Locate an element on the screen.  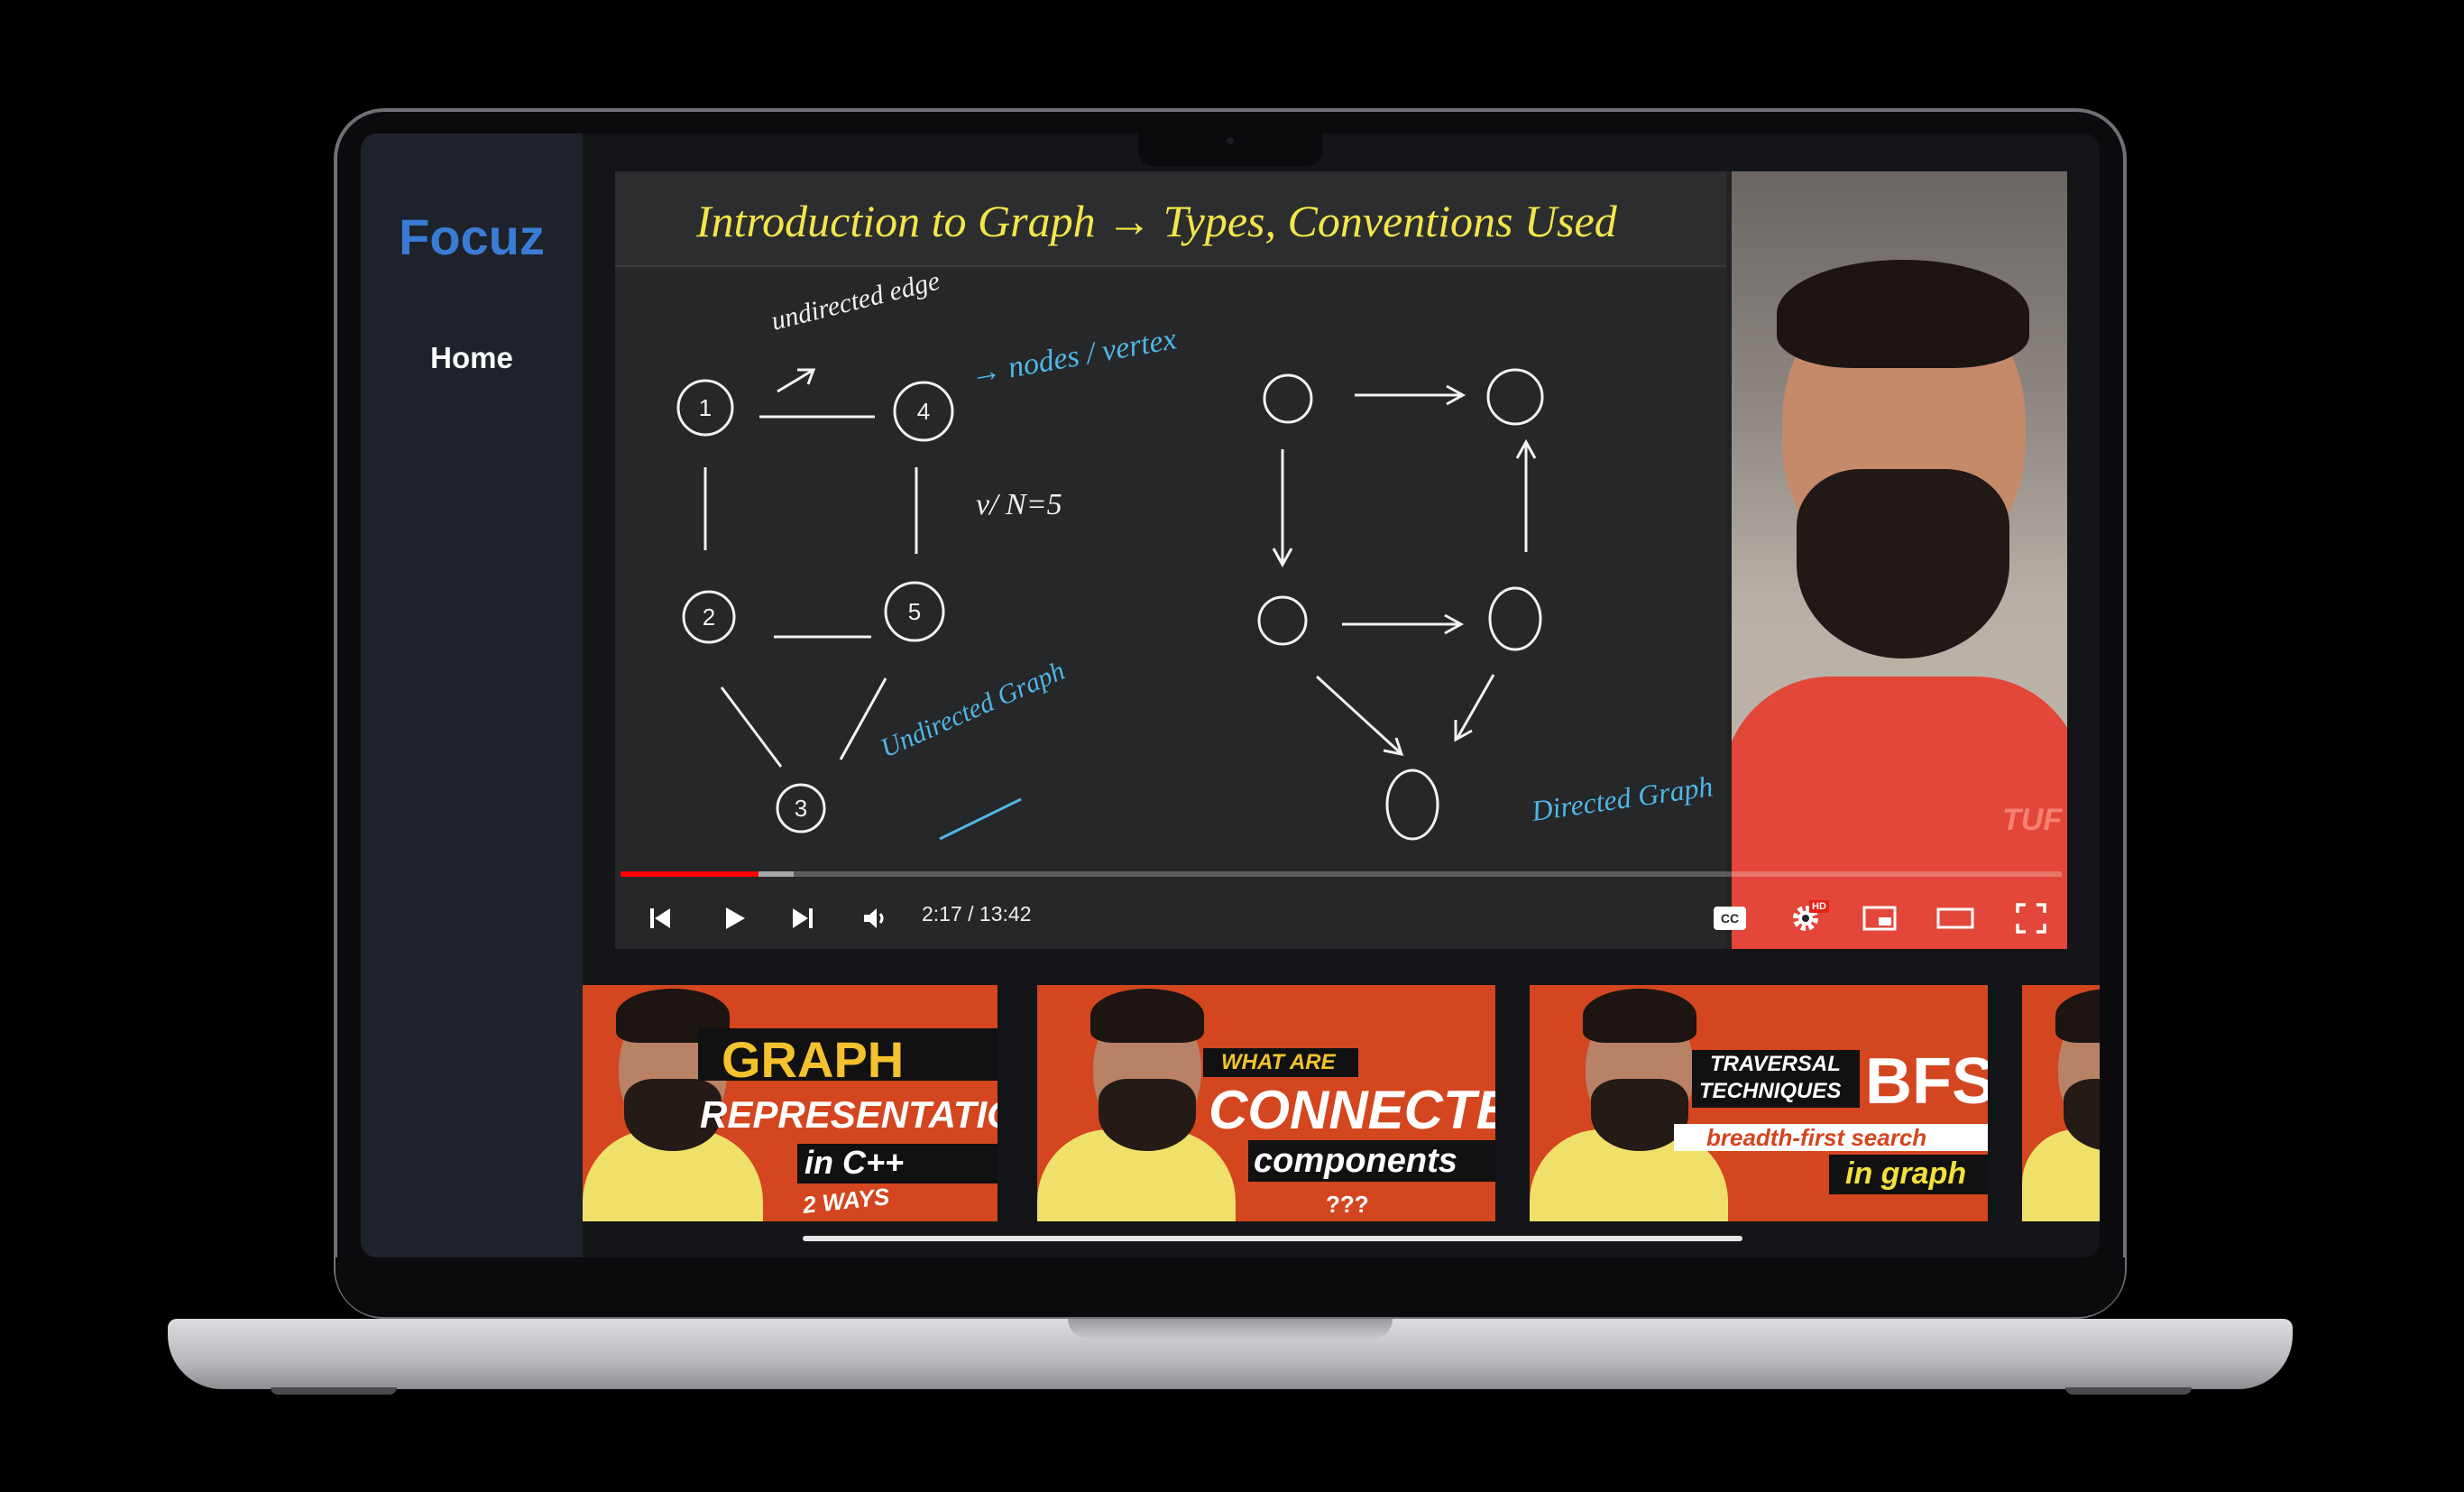
miniplayer-icon is located at coordinates (1880, 918).